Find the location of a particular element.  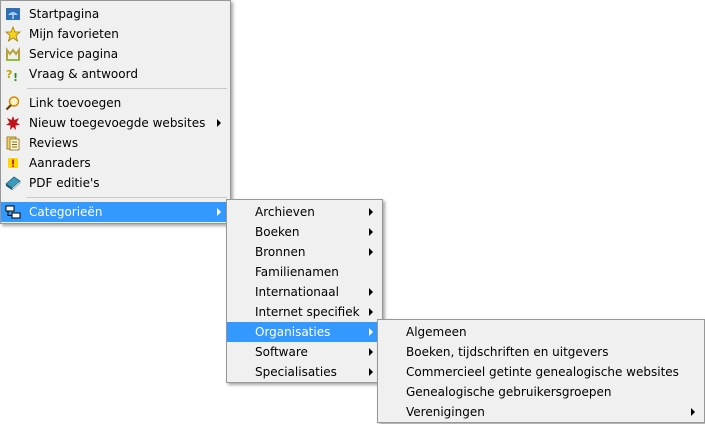

menu-item-label: Familienamen is located at coordinates (297, 272).